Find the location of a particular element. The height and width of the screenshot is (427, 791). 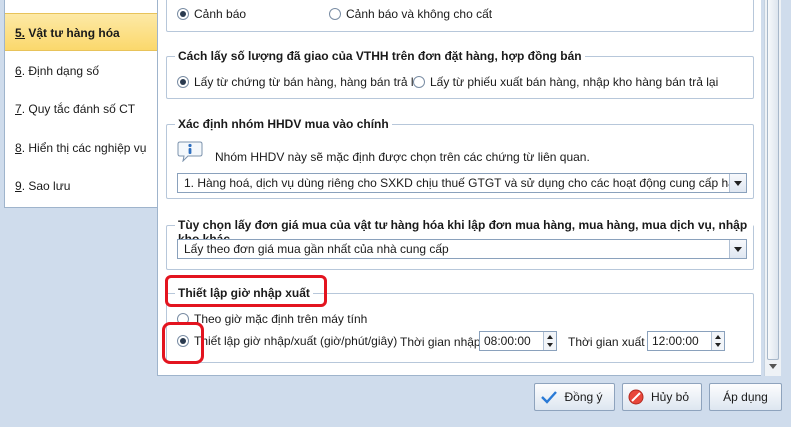

radio-label: Thiết lập giờ nhập/xuất (giờ/phút/giây) is located at coordinates (296, 341).